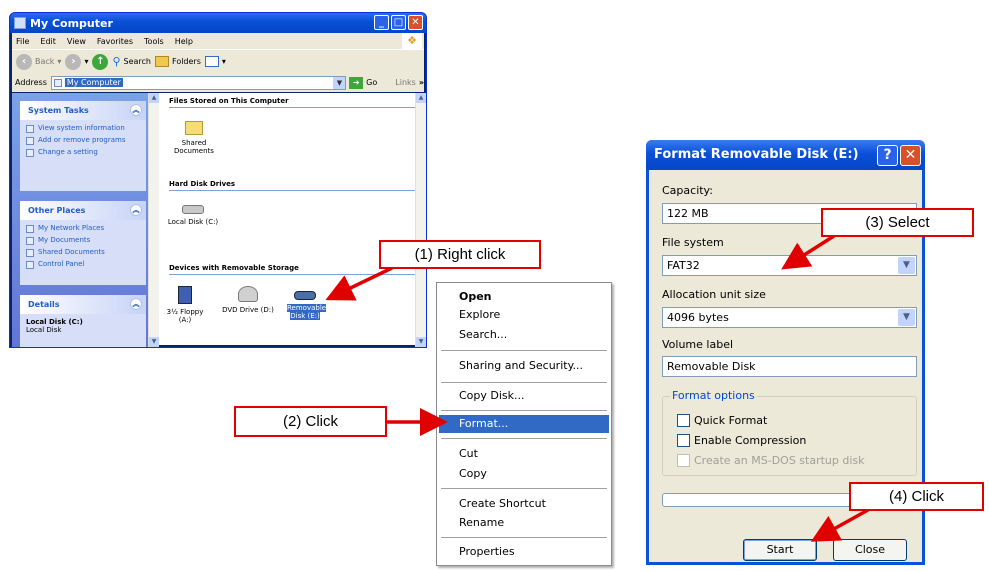 The width and height of the screenshot is (989, 571). What do you see at coordinates (460, 254) in the screenshot?
I see `callout-step1: (1) Right click` at bounding box center [460, 254].